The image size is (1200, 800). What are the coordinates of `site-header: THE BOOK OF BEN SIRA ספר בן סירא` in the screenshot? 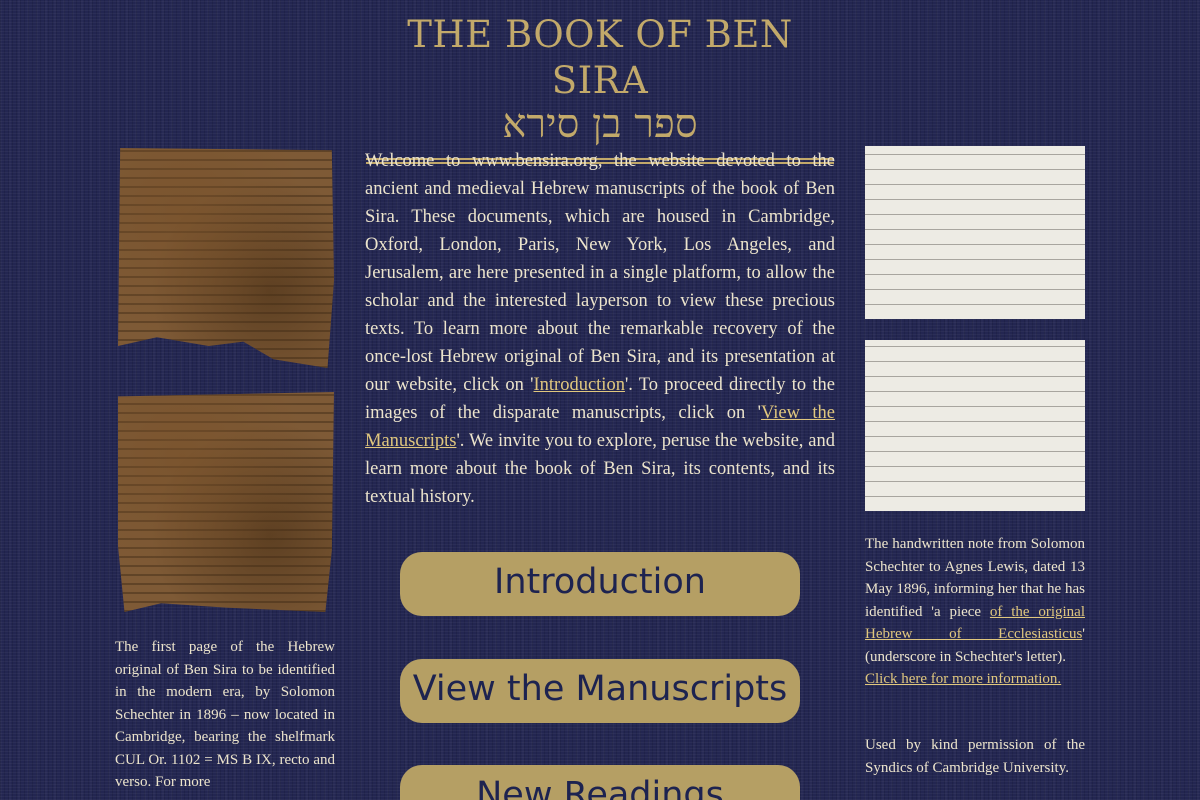 It's located at (600, 88).